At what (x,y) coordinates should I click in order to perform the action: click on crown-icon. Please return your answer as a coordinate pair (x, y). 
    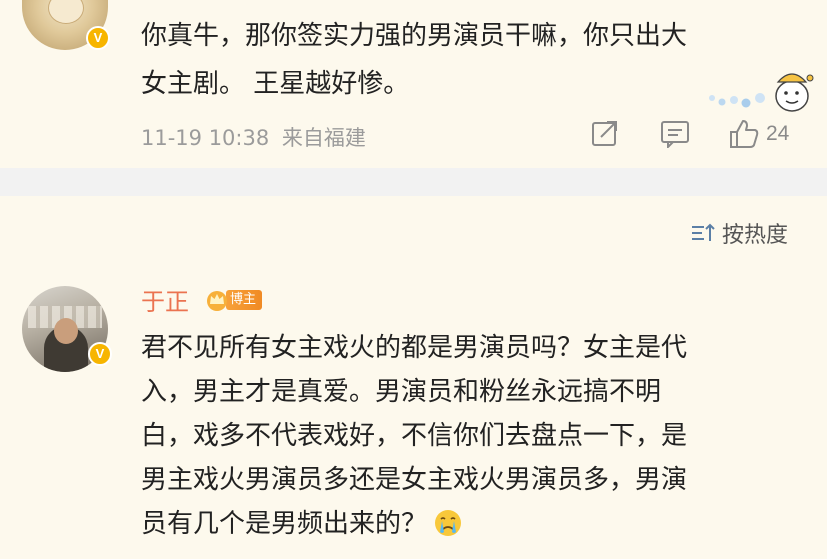
    Looking at the image, I should click on (217, 301).